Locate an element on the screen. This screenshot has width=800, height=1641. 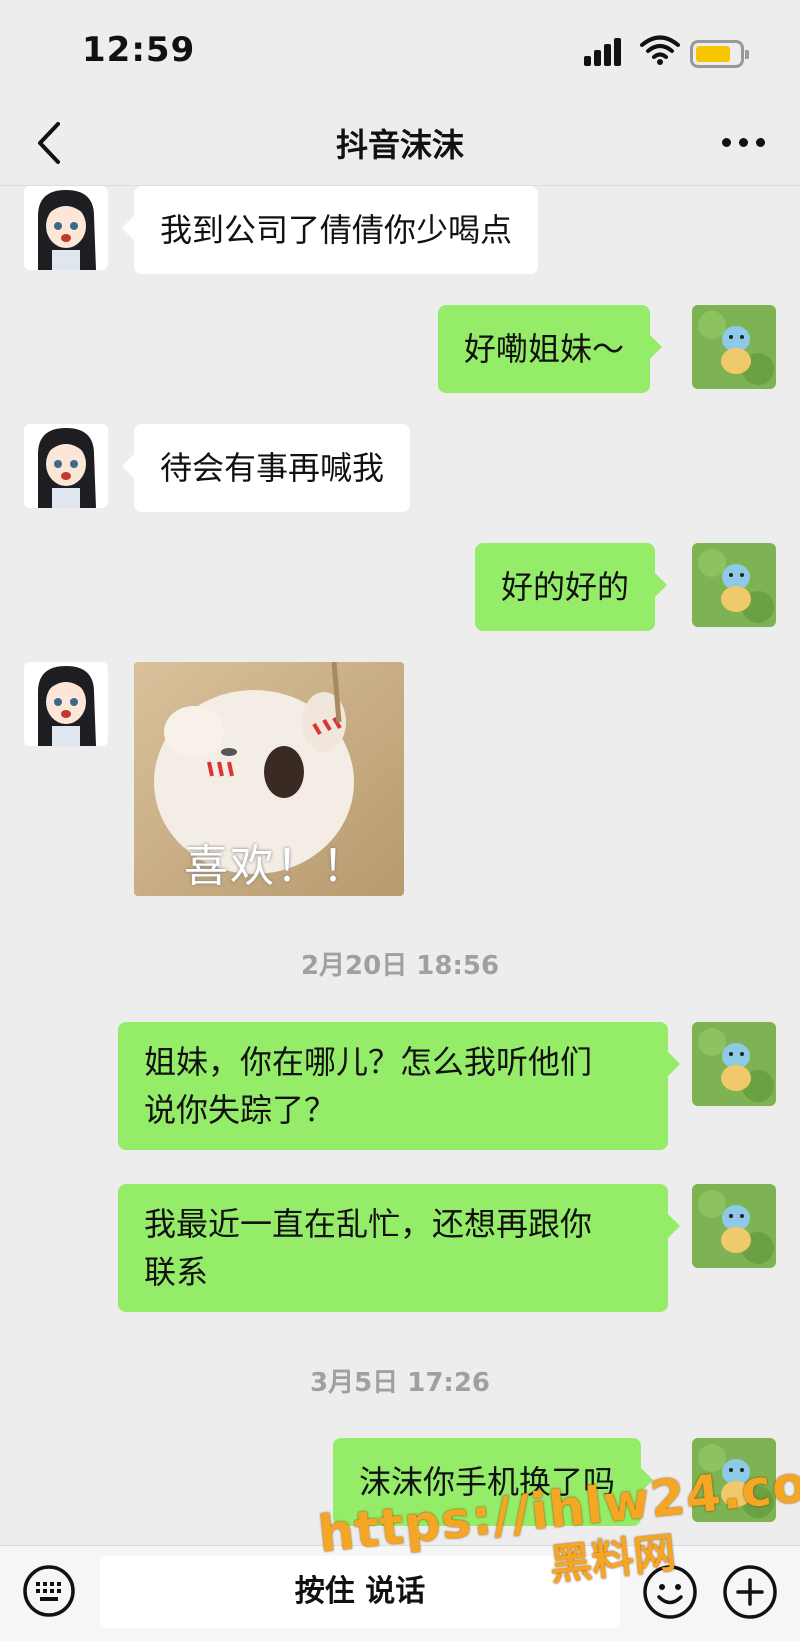
sticker-caption: 喜欢！！ is located at coordinates (276, 866).